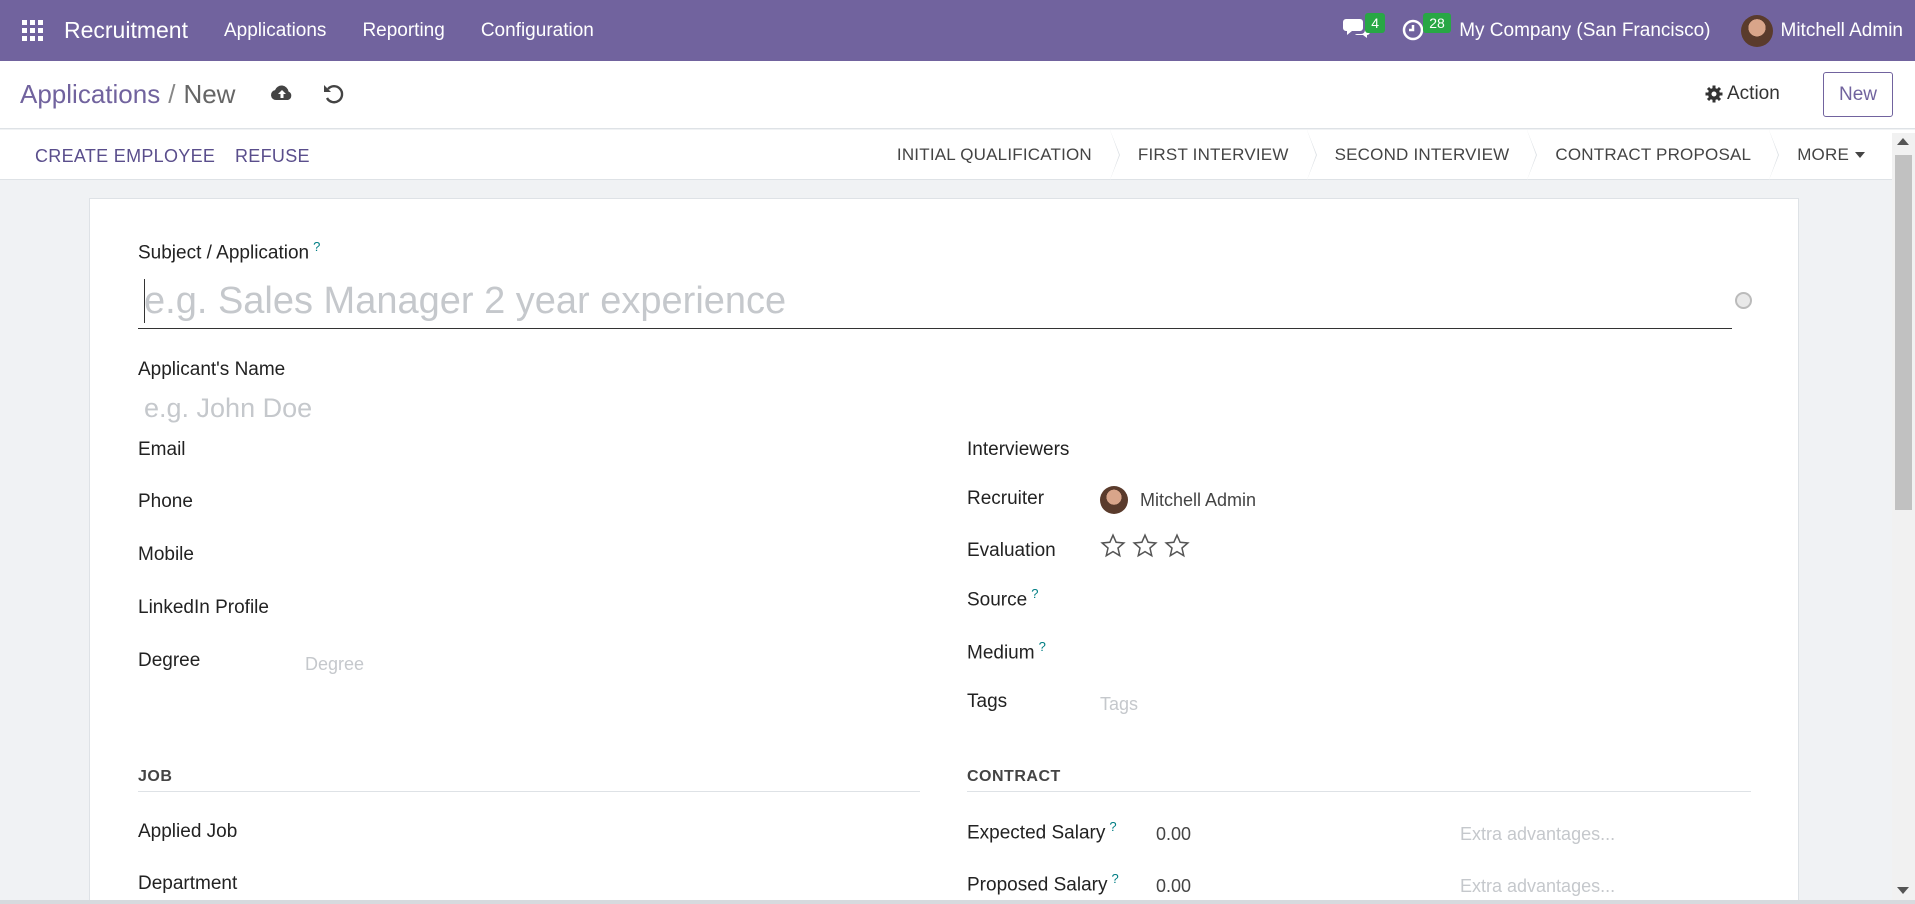  What do you see at coordinates (1114, 500) in the screenshot?
I see `recruiter-avatar` at bounding box center [1114, 500].